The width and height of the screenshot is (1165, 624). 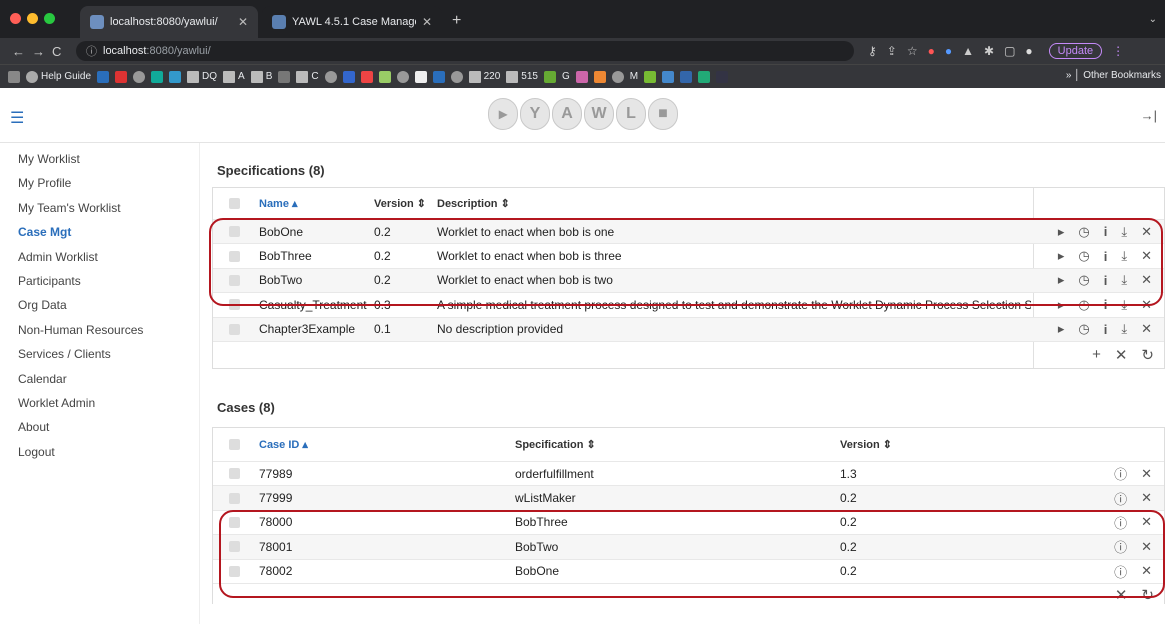 What do you see at coordinates (99, 208) in the screenshot?
I see `sidebar-item-team-worklist: My Team's Worklist` at bounding box center [99, 208].